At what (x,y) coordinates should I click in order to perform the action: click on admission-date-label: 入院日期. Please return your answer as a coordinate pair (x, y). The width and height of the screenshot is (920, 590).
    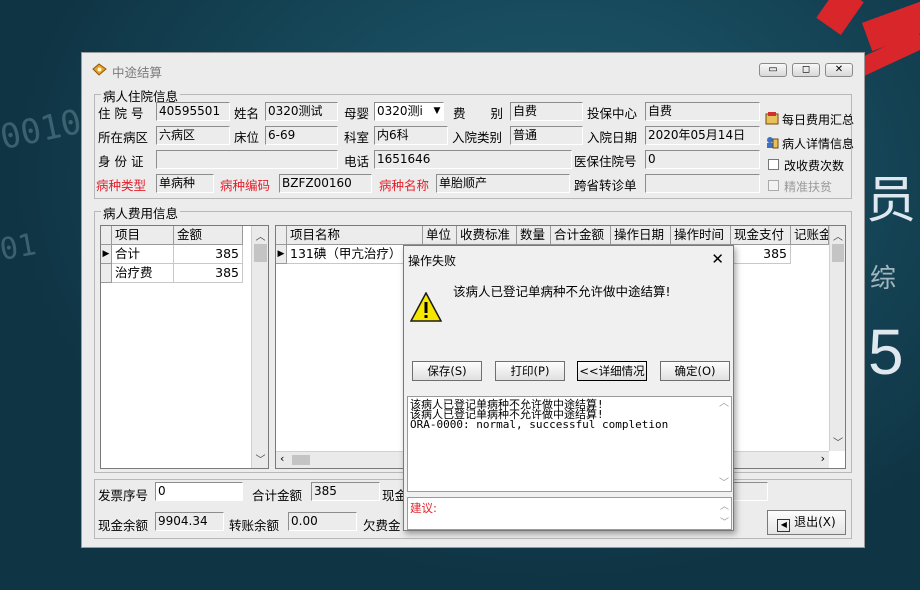
    Looking at the image, I should click on (612, 137).